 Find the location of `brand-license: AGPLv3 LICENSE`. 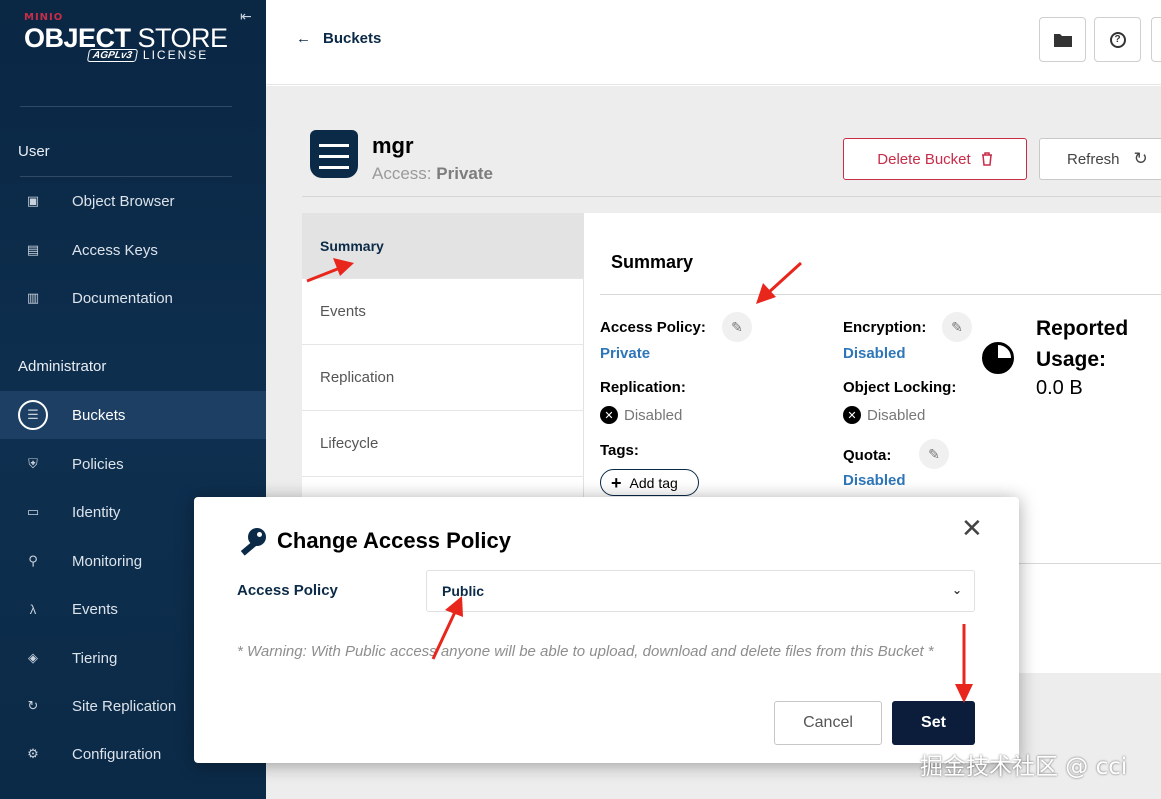

brand-license: AGPLv3 LICENSE is located at coordinates (147, 55).